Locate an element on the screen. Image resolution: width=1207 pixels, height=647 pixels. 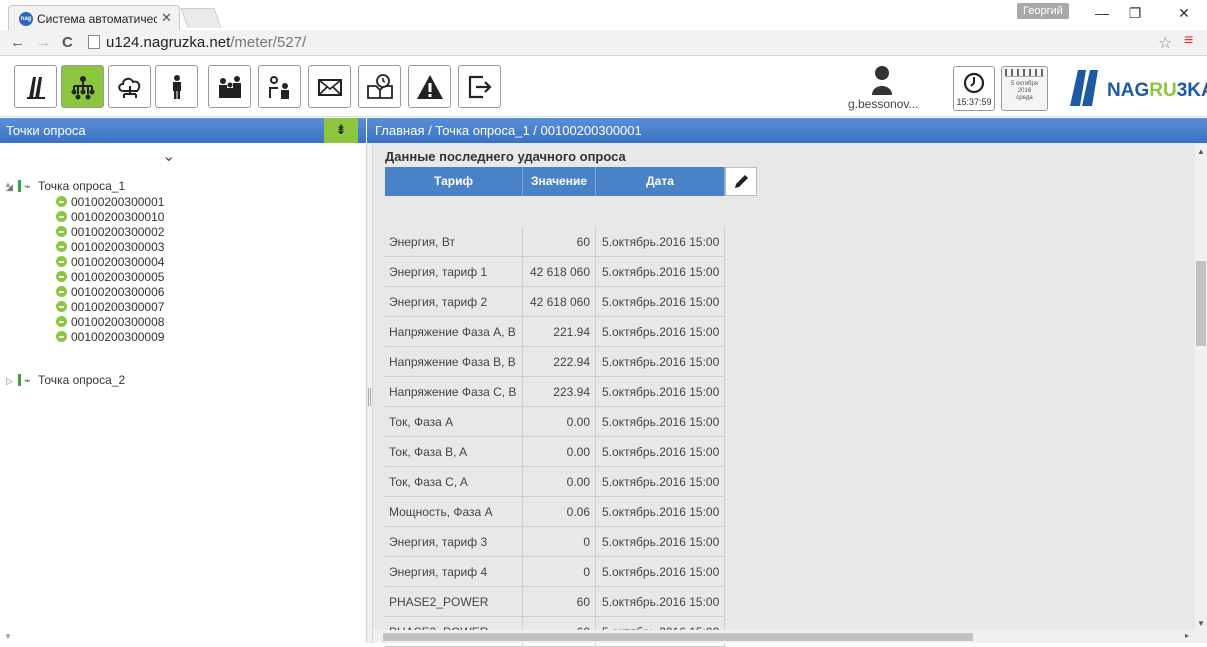
table-row: Ток, Фаза A 0.00 5.октябрь.2016 15:00 is located at coordinates (555, 422).